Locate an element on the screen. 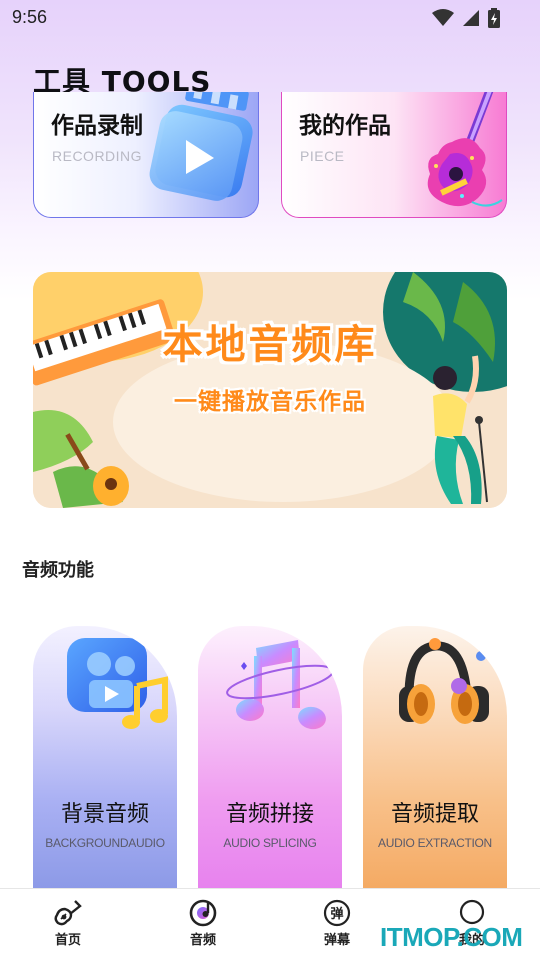 This screenshot has width=540, height=960. audio-extraction-card: 音频提取 AUDIO EXTRACTION is located at coordinates (435, 761).